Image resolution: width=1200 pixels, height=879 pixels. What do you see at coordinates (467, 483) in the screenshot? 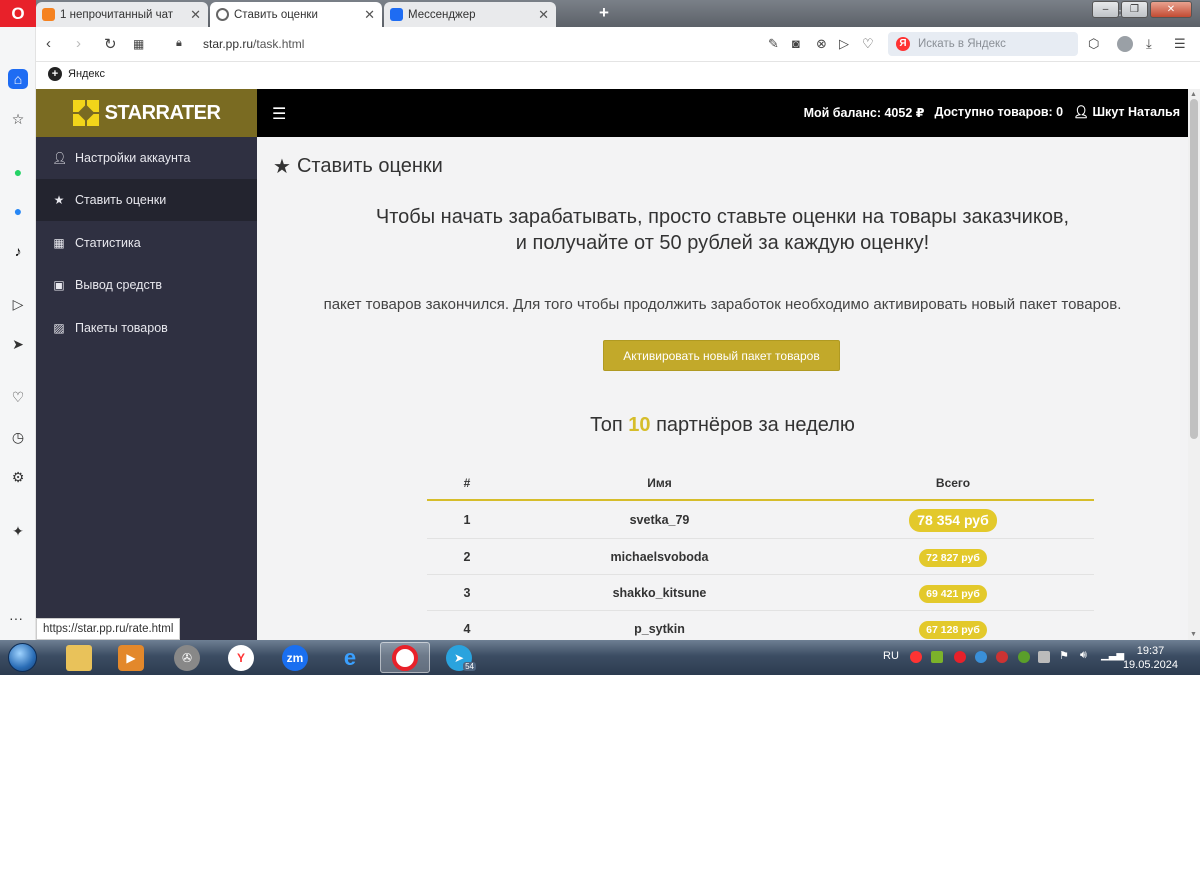
I see `column-header-rank: #` at bounding box center [467, 483].